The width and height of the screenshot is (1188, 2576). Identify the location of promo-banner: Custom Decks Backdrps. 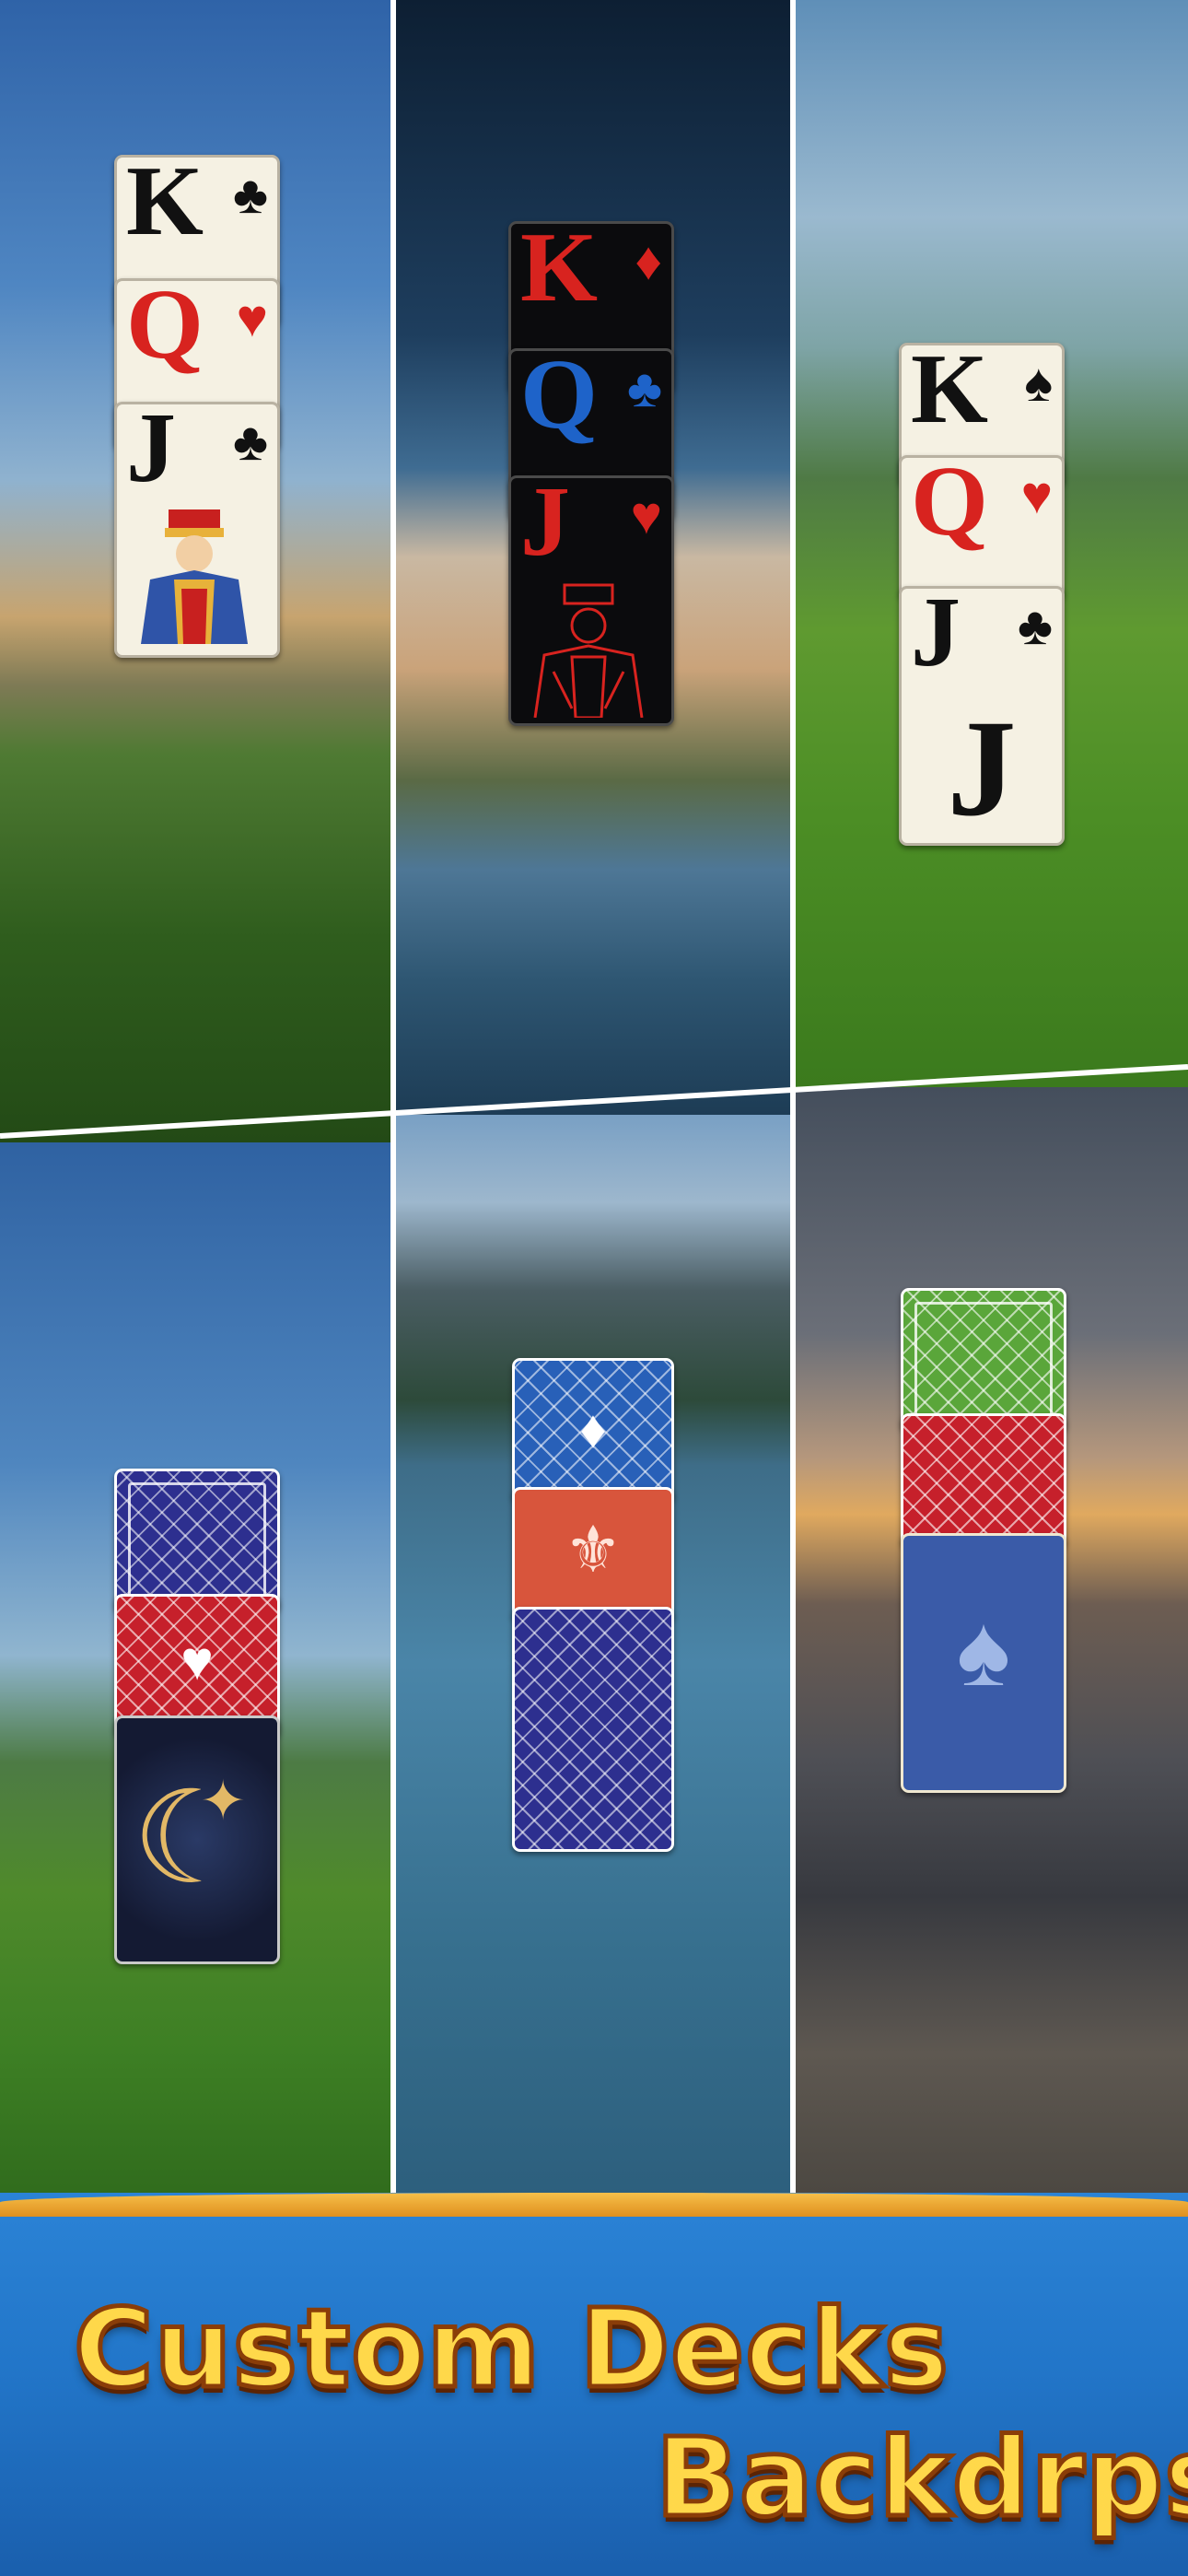
(594, 2384).